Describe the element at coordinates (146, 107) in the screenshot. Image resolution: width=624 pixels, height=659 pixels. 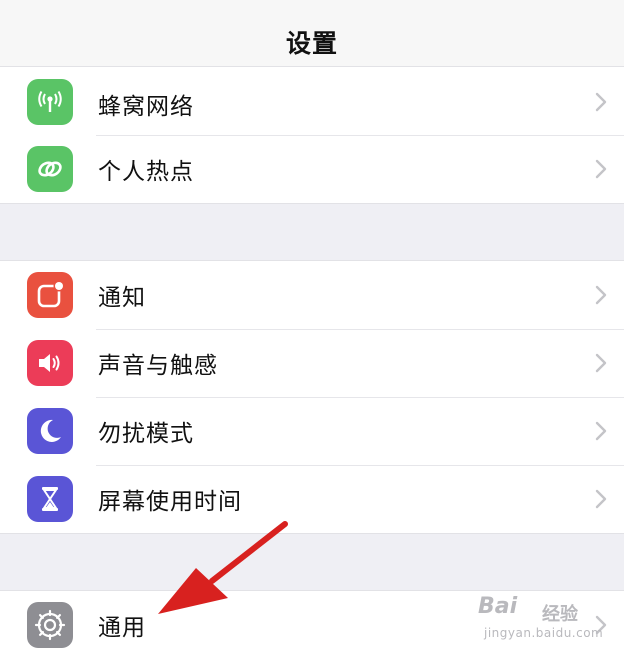
I see `settings-row-label: 蜂窝网络` at that location.